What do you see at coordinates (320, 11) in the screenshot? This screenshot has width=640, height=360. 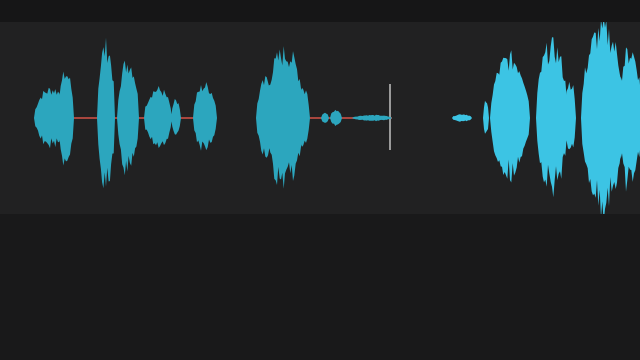 I see `timeline-header` at bounding box center [320, 11].